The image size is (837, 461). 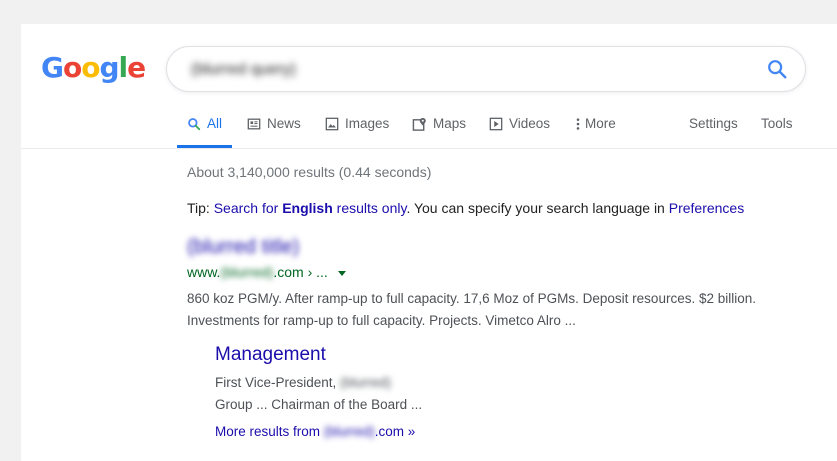 I want to click on settings-link: Settings, so click(x=713, y=132).